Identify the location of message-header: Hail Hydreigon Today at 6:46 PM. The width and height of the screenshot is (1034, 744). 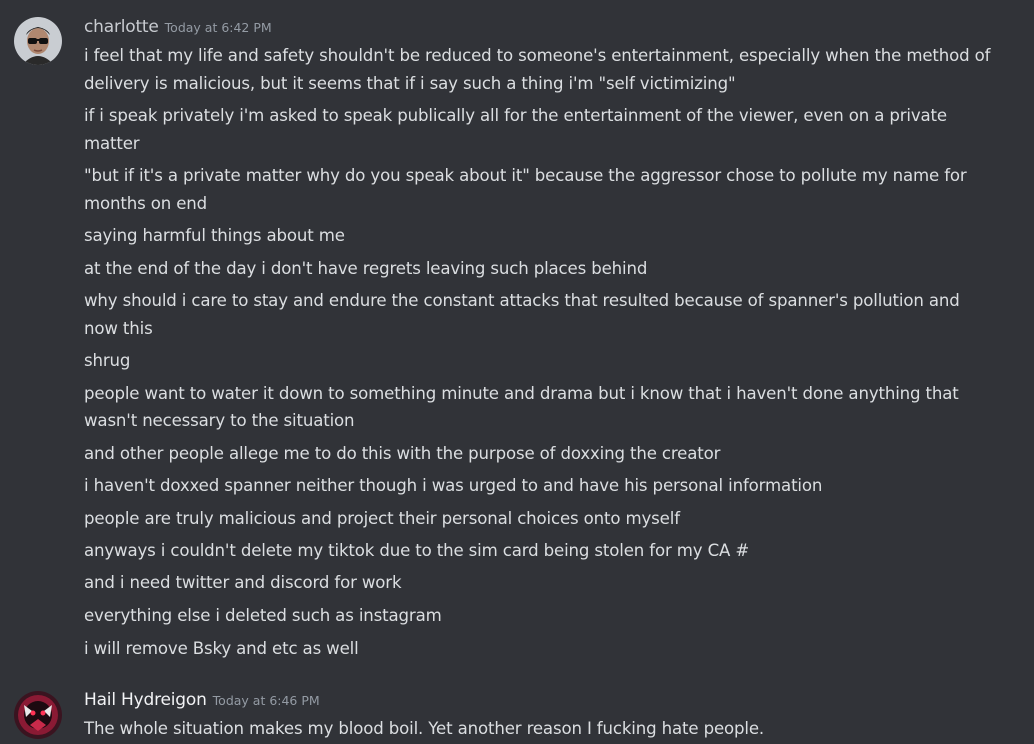
(202, 700).